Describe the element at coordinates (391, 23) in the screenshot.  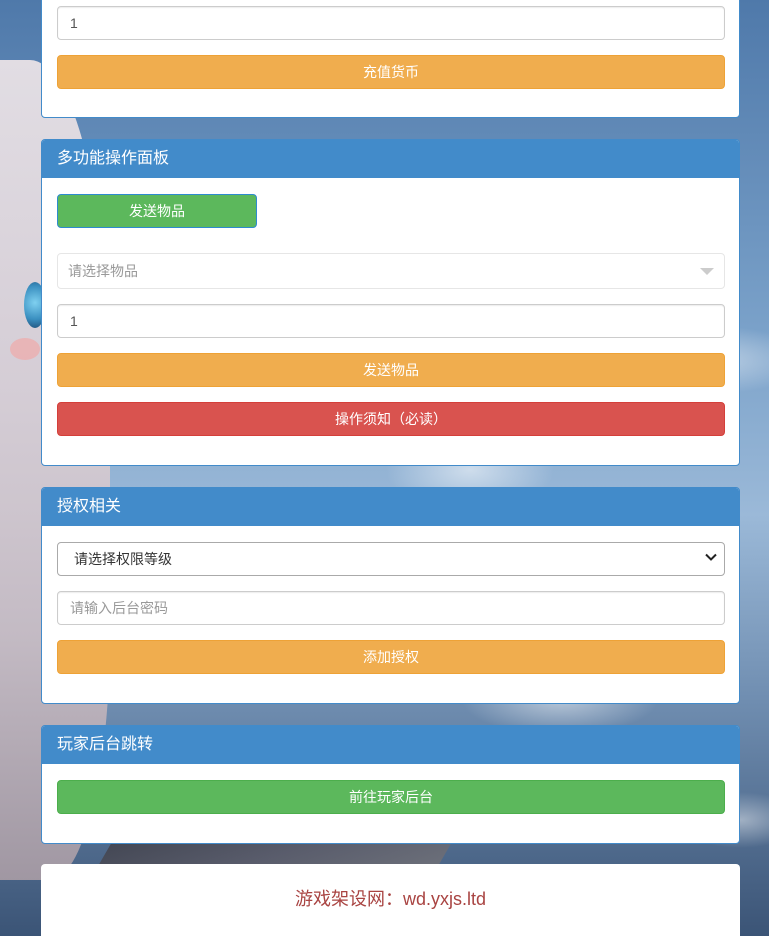
I see `recharge-amount-input` at that location.